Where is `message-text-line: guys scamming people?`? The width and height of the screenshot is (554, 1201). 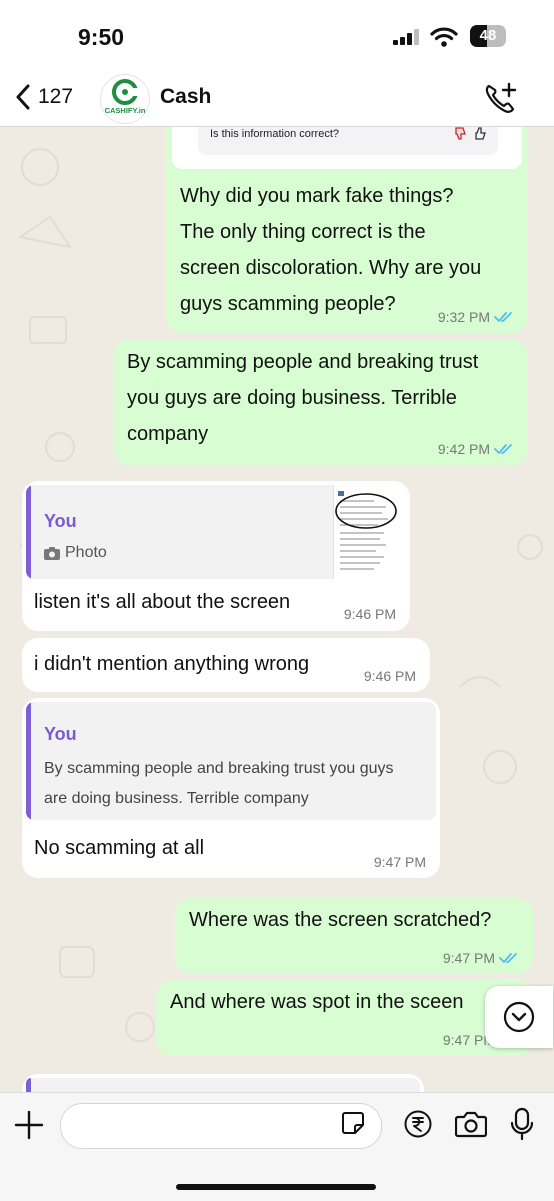
message-text-line: guys scamming people? is located at coordinates (288, 304).